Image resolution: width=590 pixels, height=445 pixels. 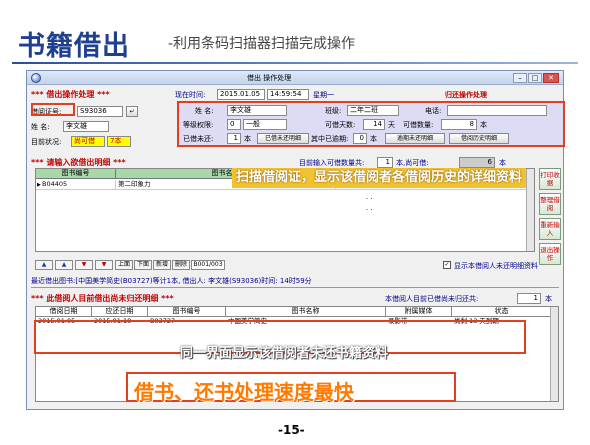 What do you see at coordinates (432, 299) in the screenshot?
I see `unreturned-count-label: 本借阅人目前已借尚未归还共:` at bounding box center [432, 299].